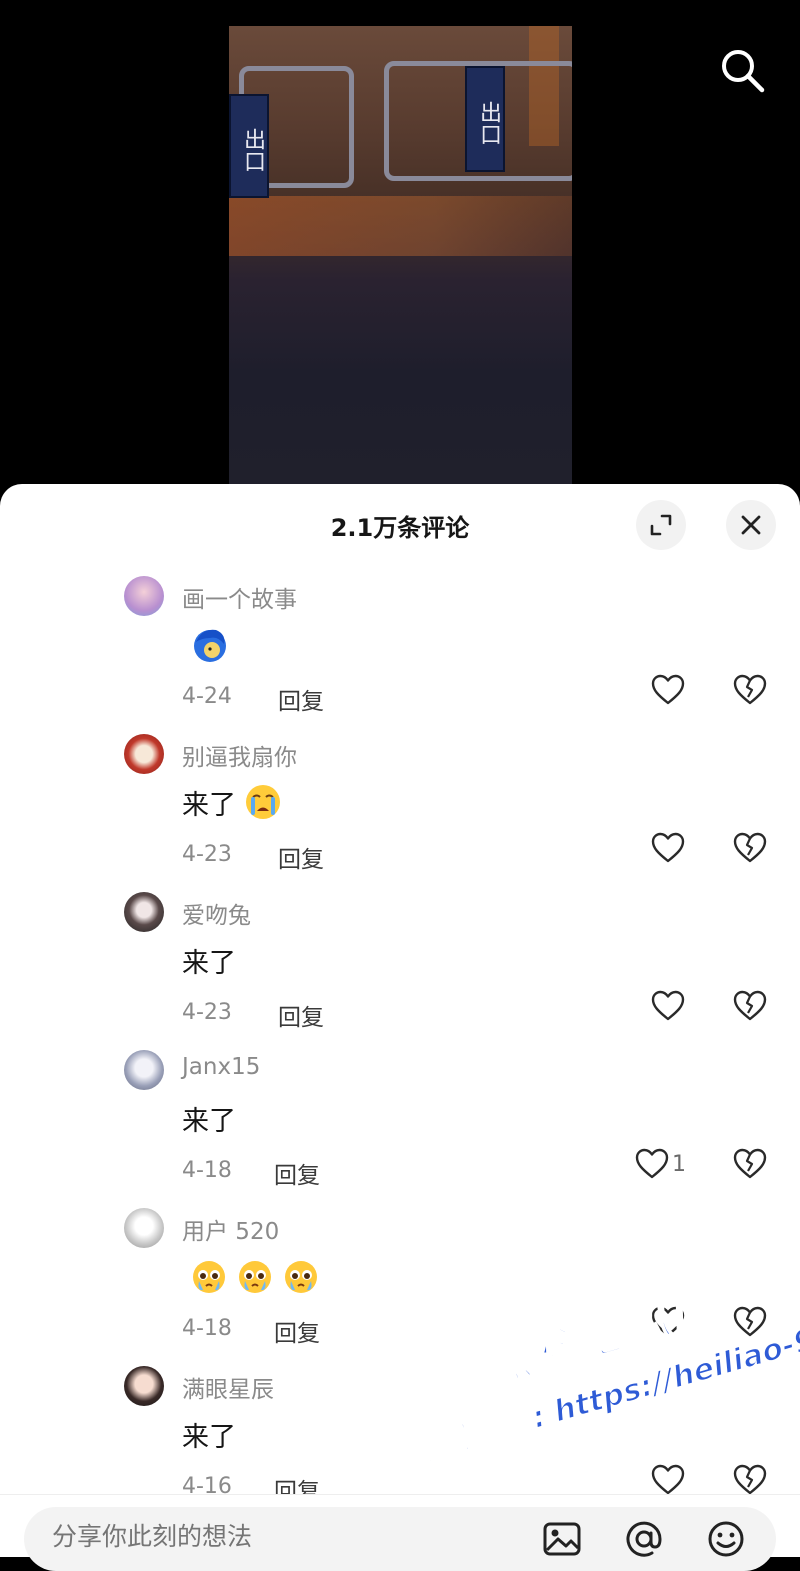 This screenshot has width=800, height=1571. What do you see at coordinates (282, 1536) in the screenshot?
I see `comment-input` at bounding box center [282, 1536].